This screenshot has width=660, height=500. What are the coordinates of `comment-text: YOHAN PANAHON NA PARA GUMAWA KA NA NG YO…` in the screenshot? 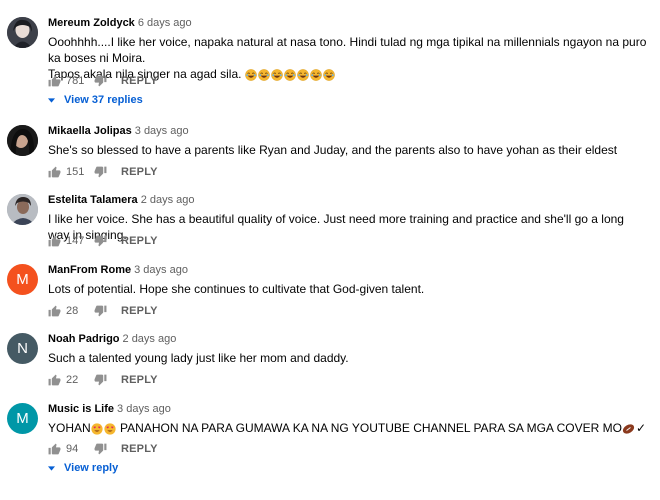 It's located at (348, 429).